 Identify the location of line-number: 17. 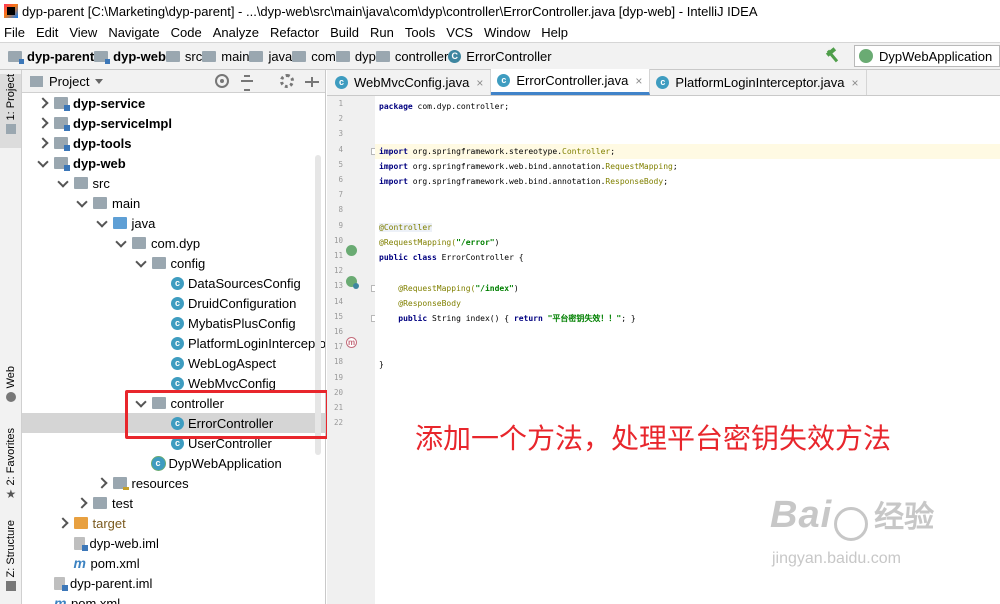
(338, 347).